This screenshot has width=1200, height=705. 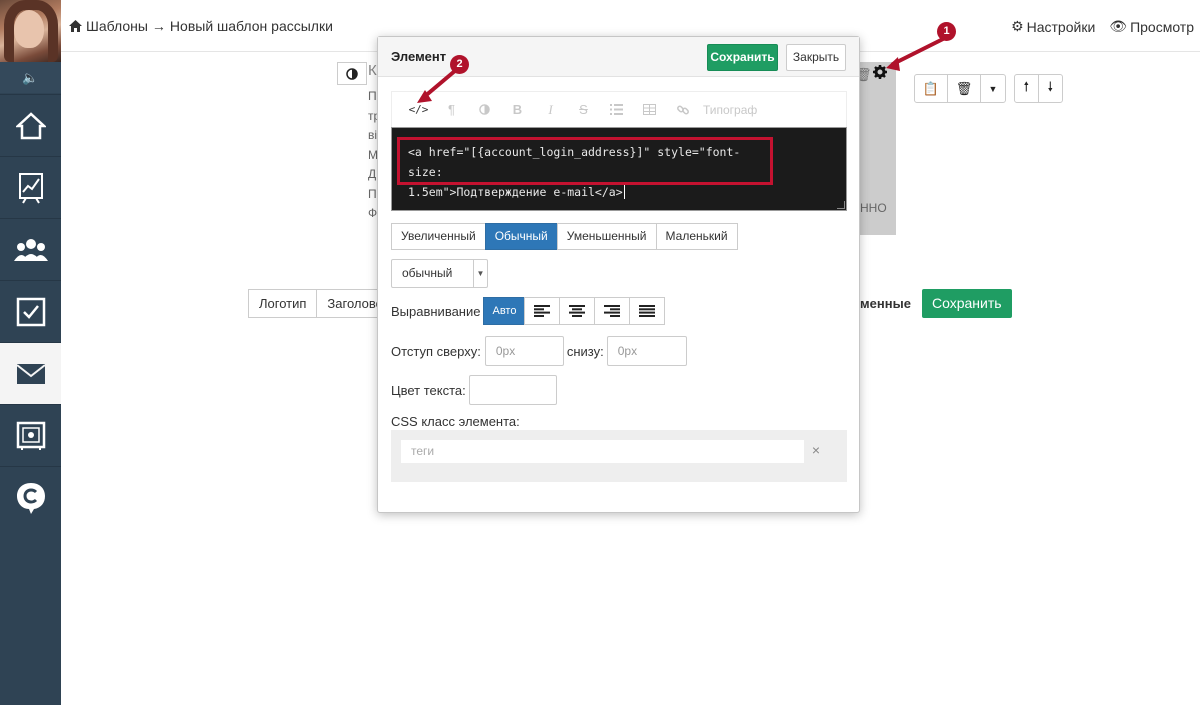 What do you see at coordinates (1061, 26) in the screenshot?
I see `settings-label: Настройки` at bounding box center [1061, 26].